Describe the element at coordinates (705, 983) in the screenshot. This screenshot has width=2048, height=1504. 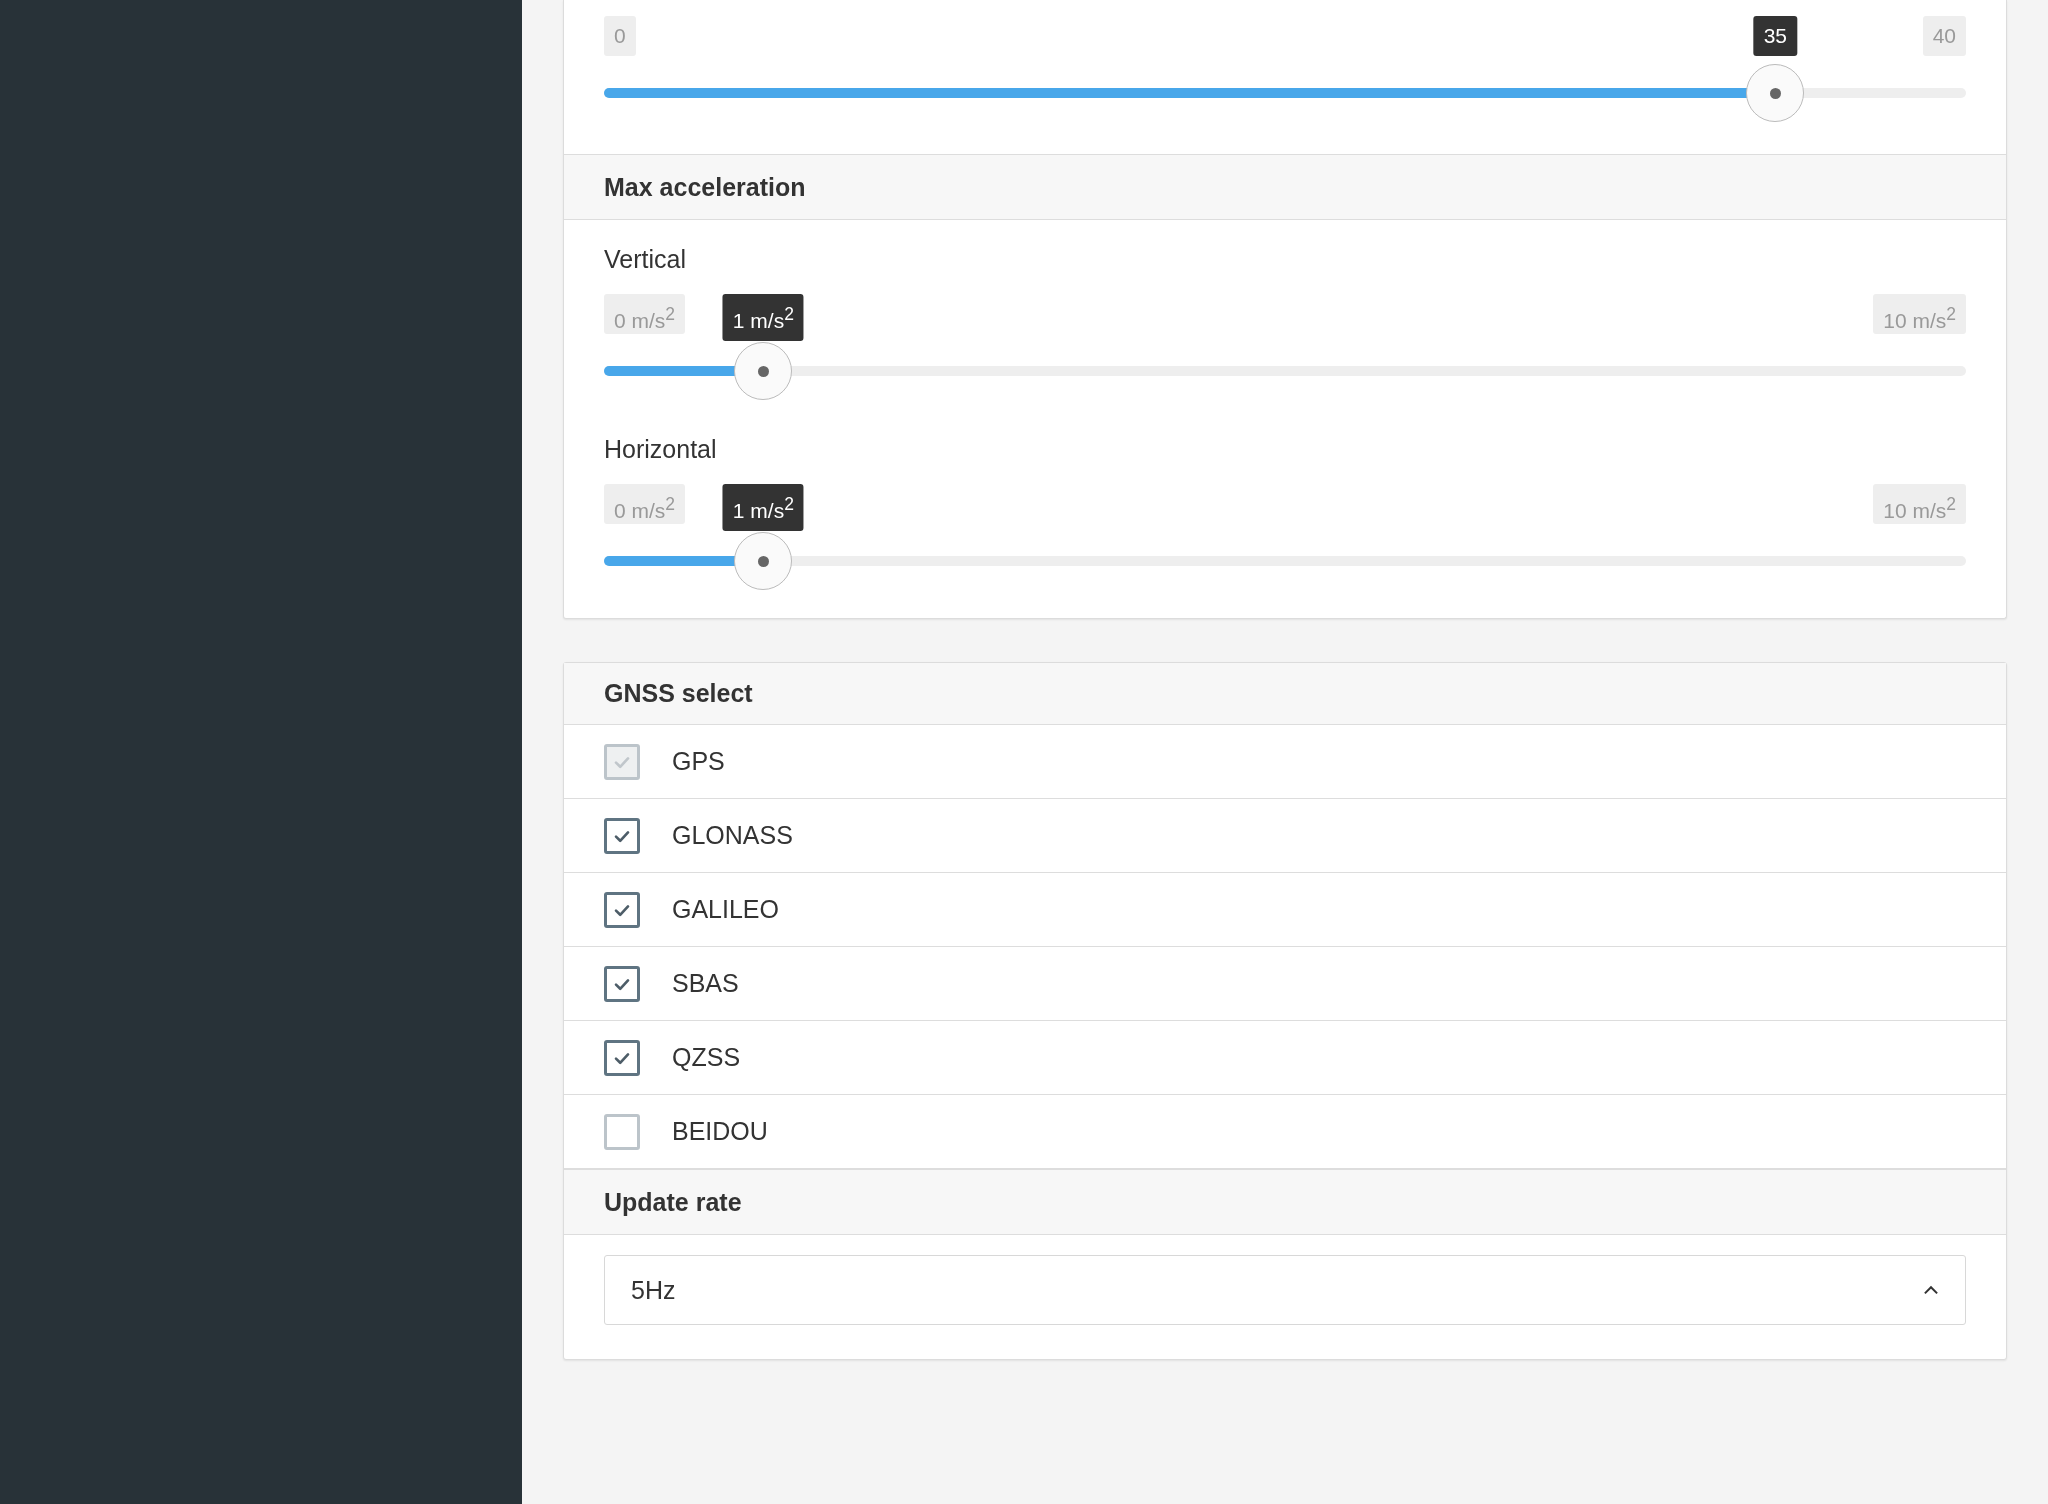
I see `checkbox-label: SBAS` at that location.